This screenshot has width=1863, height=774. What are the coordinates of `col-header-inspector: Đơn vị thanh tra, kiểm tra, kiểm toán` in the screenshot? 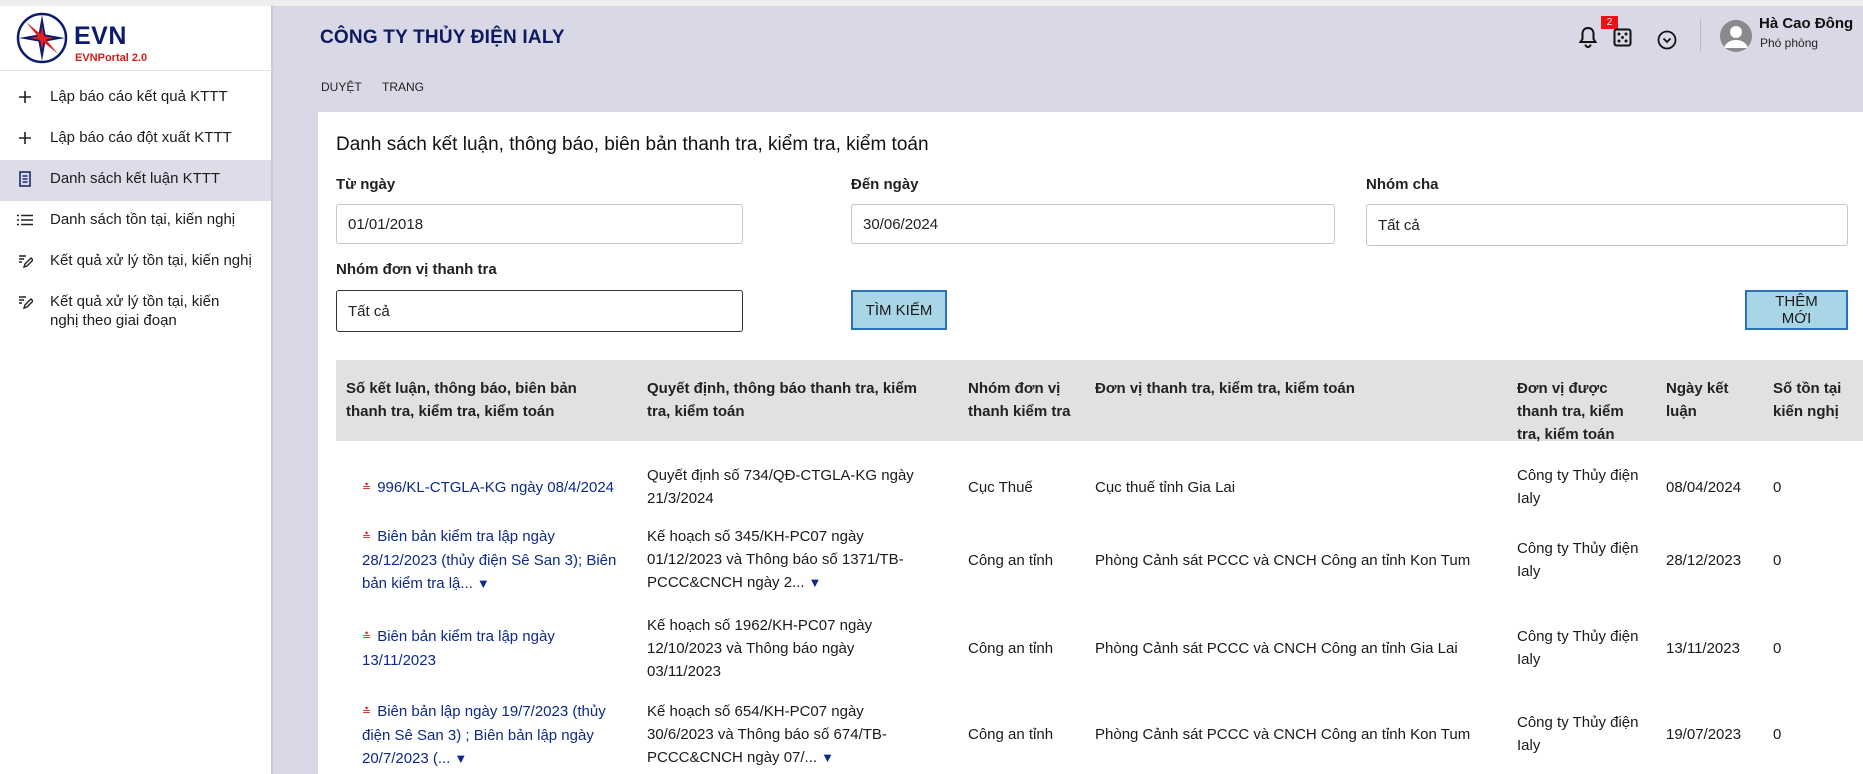 It's located at (1295, 388).